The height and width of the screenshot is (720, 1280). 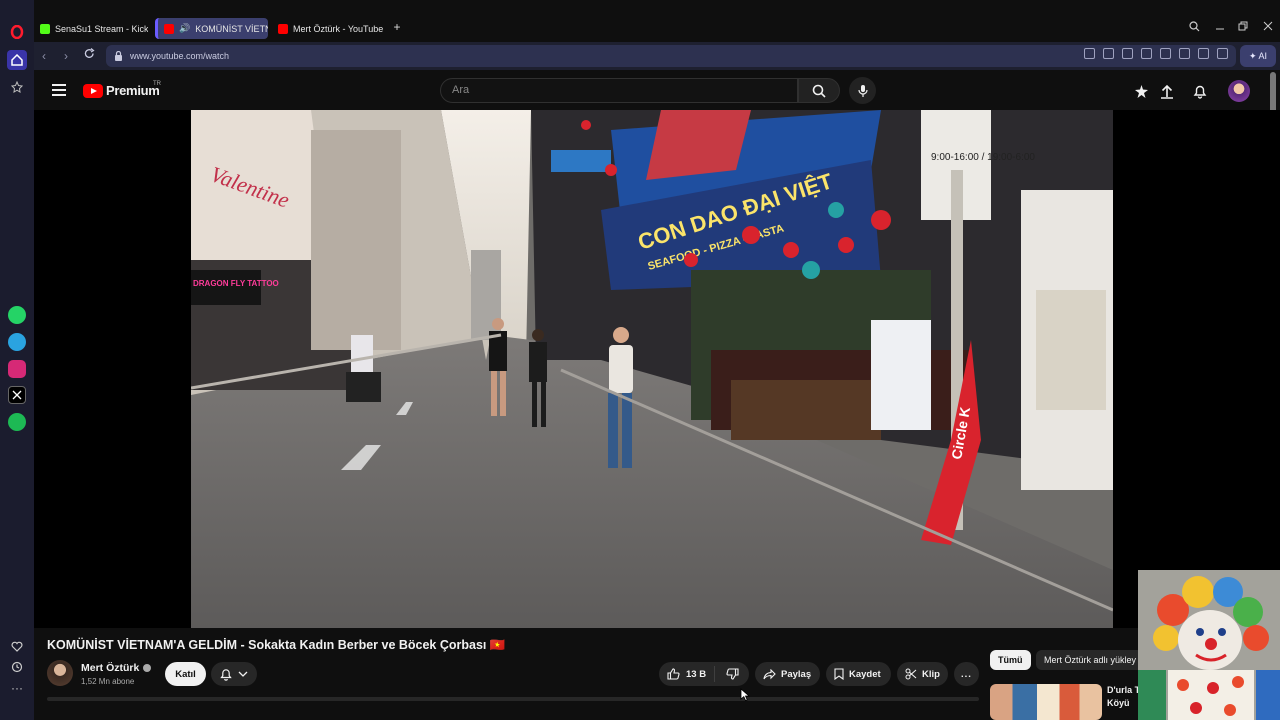 I want to click on subscriber-count: 1,52 Mn abone, so click(x=108, y=681).